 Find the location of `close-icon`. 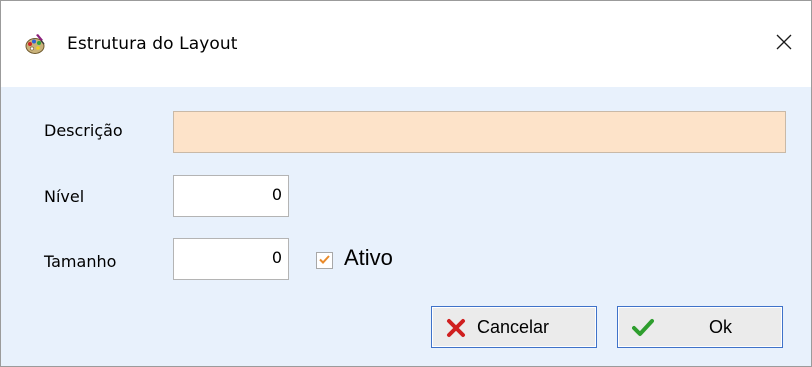

close-icon is located at coordinates (784, 44).